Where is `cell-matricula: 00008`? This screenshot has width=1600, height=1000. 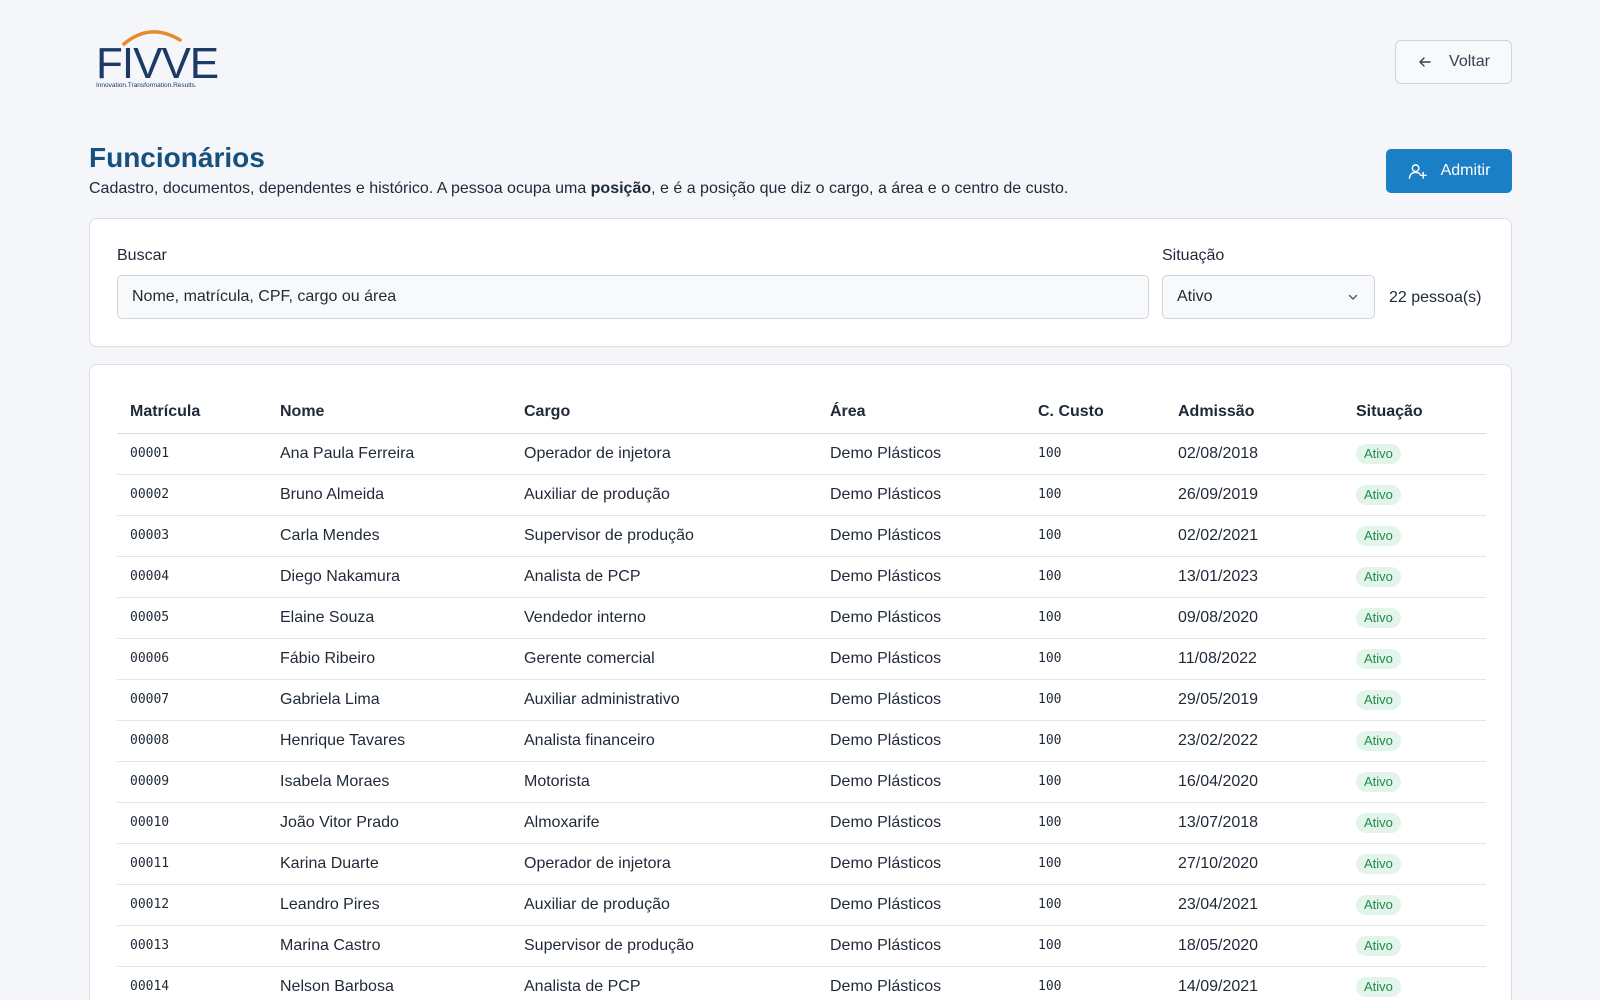
cell-matricula: 00008 is located at coordinates (192, 741).